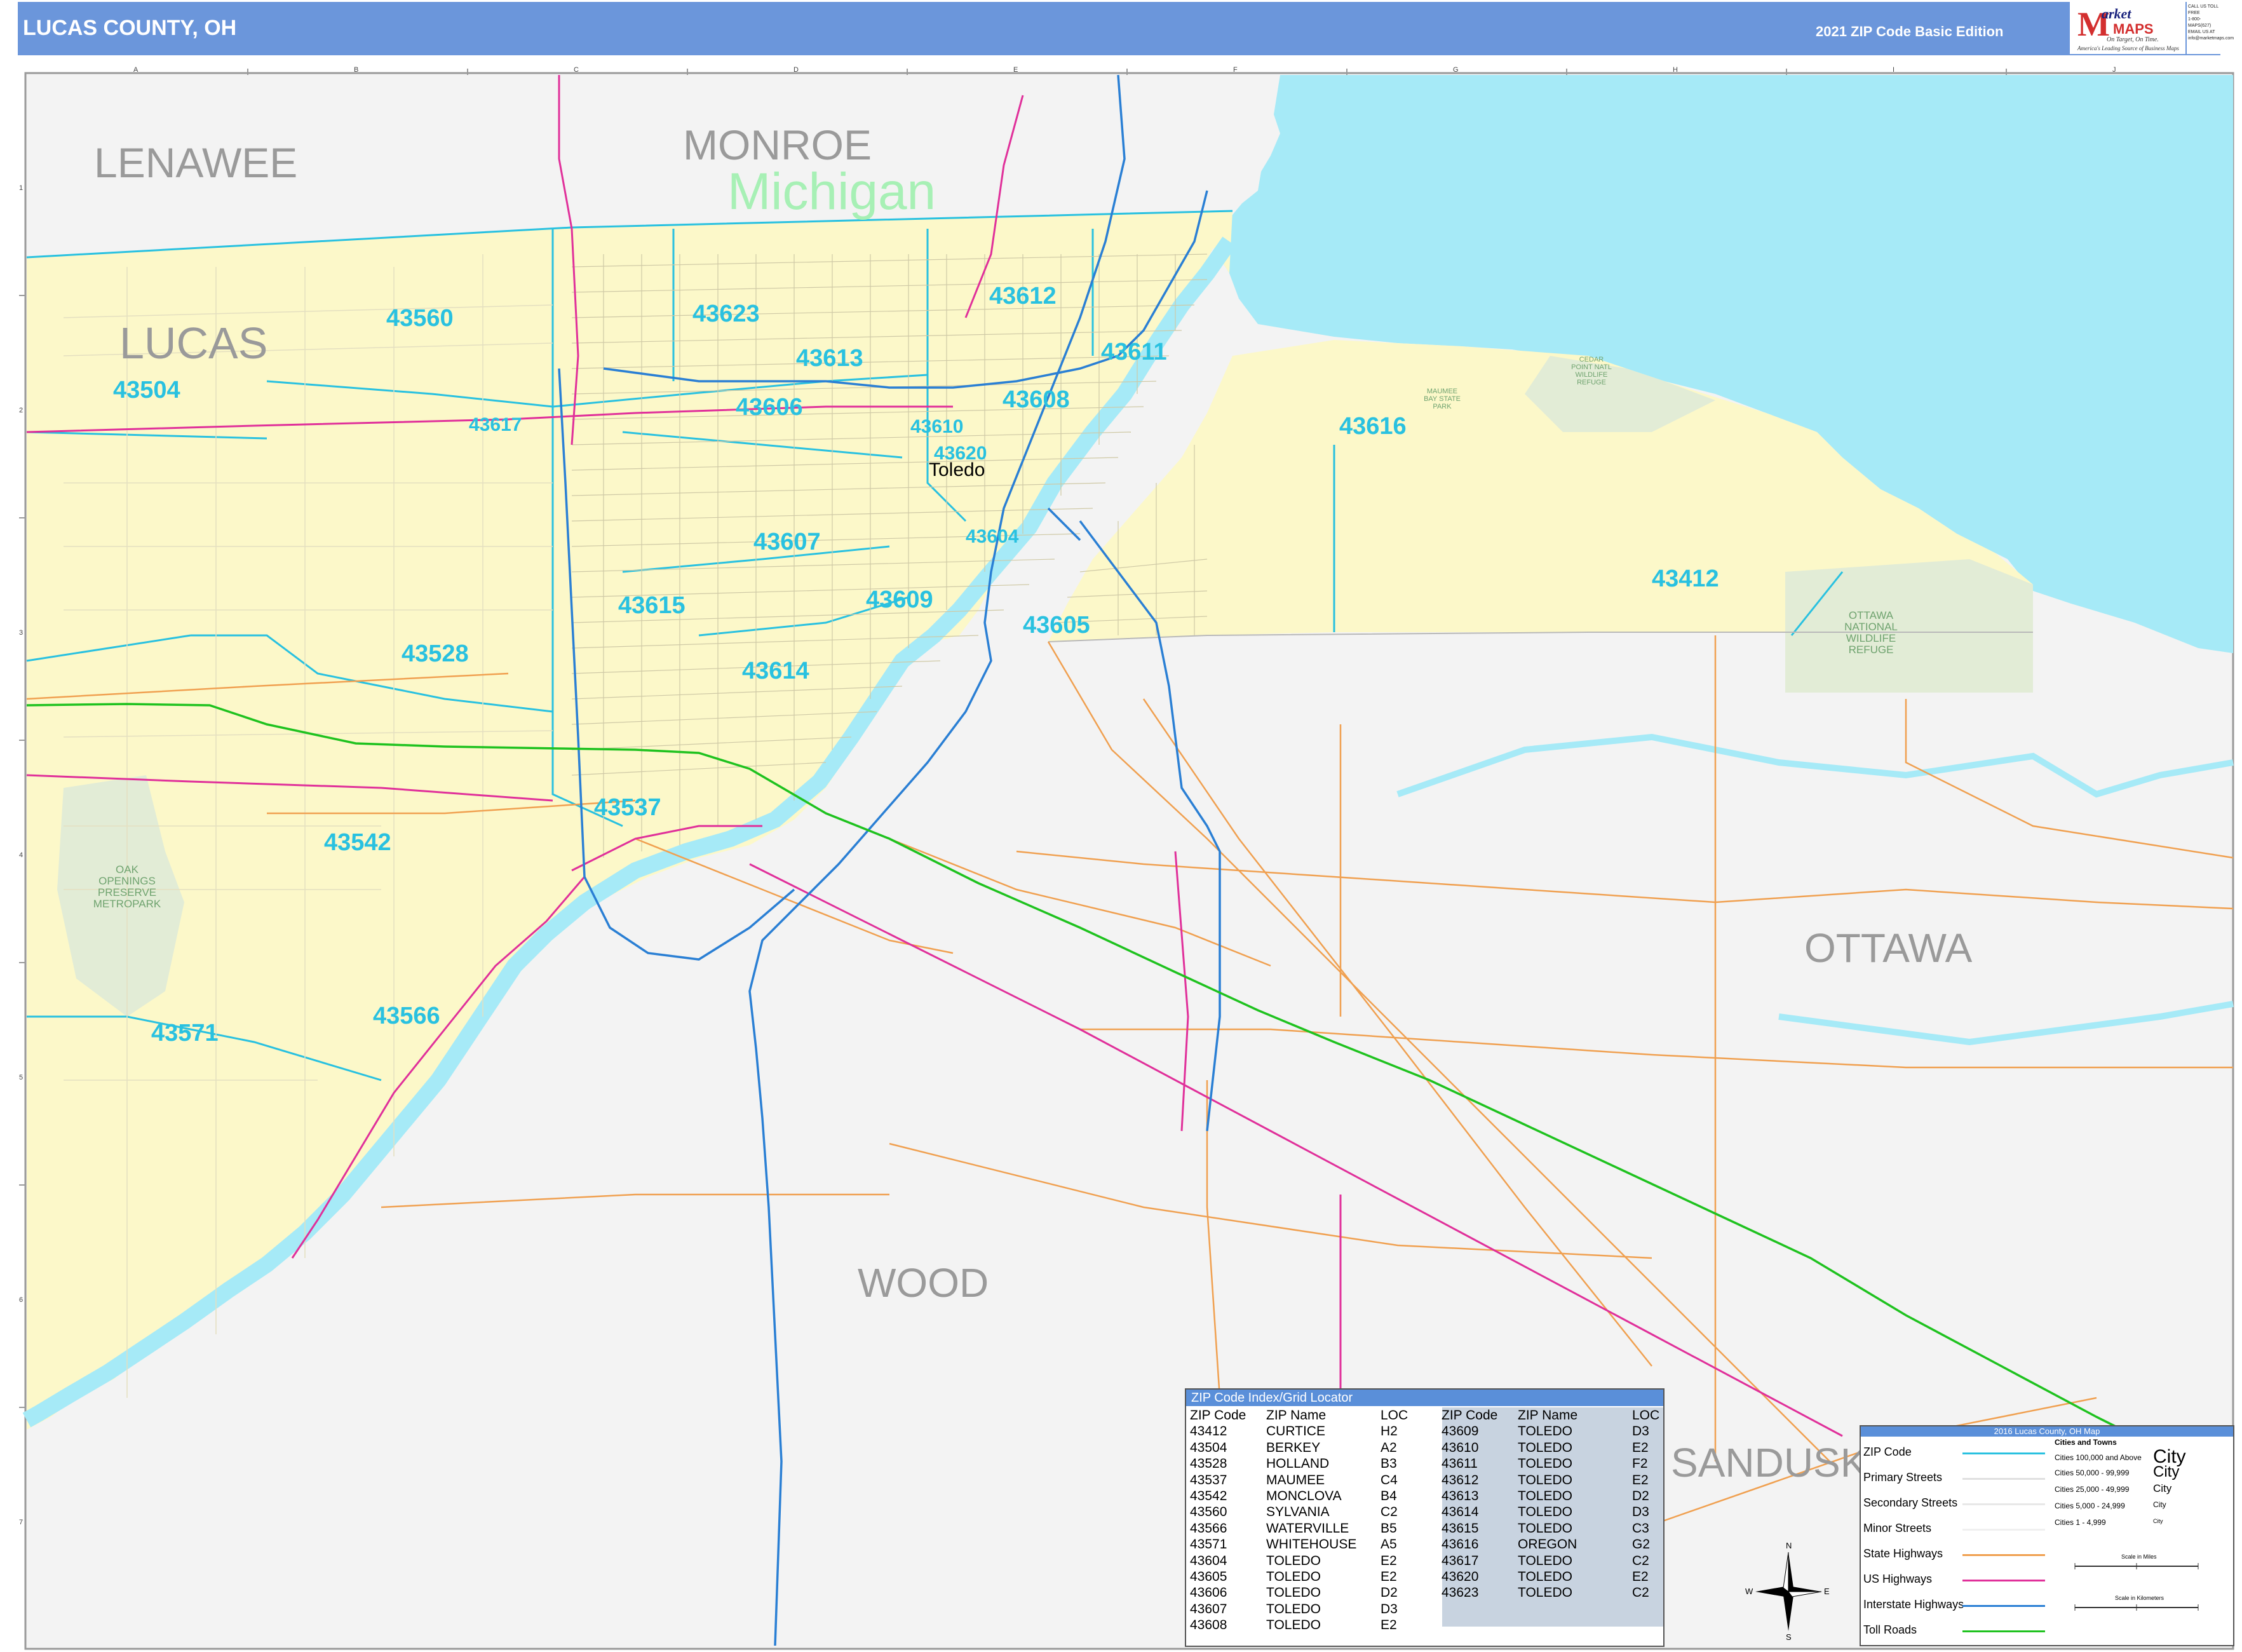 The width and height of the screenshot is (2242, 1652). I want to click on zip-label: 43528, so click(435, 654).